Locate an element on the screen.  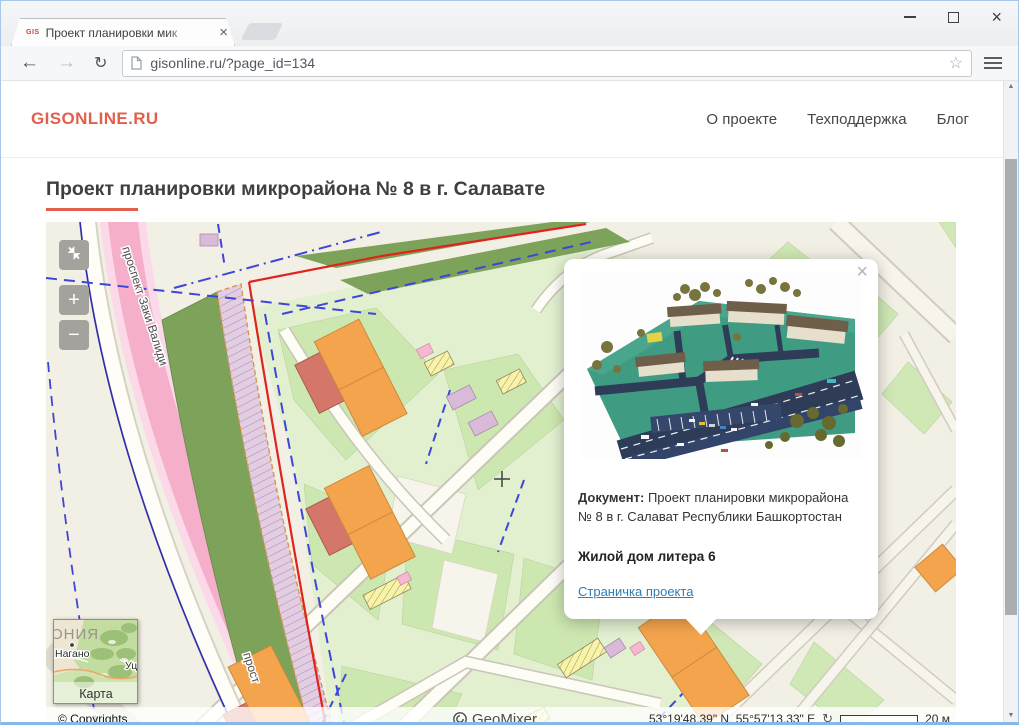
collapse-icon is located at coordinates (74, 253).